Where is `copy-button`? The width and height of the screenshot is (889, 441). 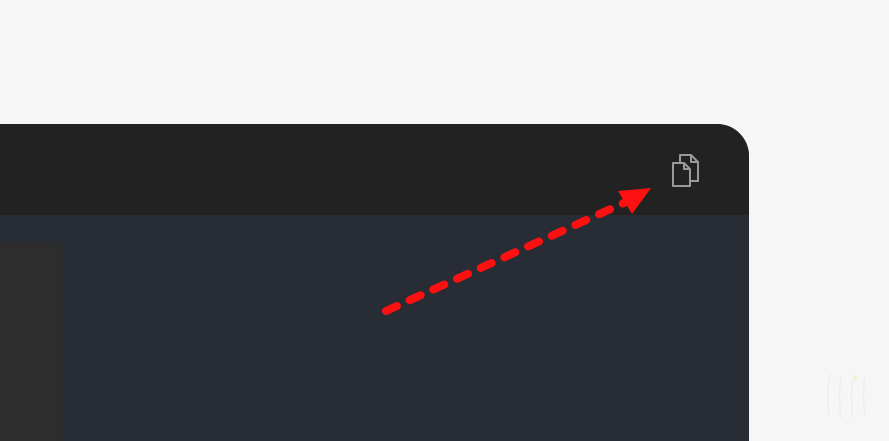
copy-button is located at coordinates (686, 170).